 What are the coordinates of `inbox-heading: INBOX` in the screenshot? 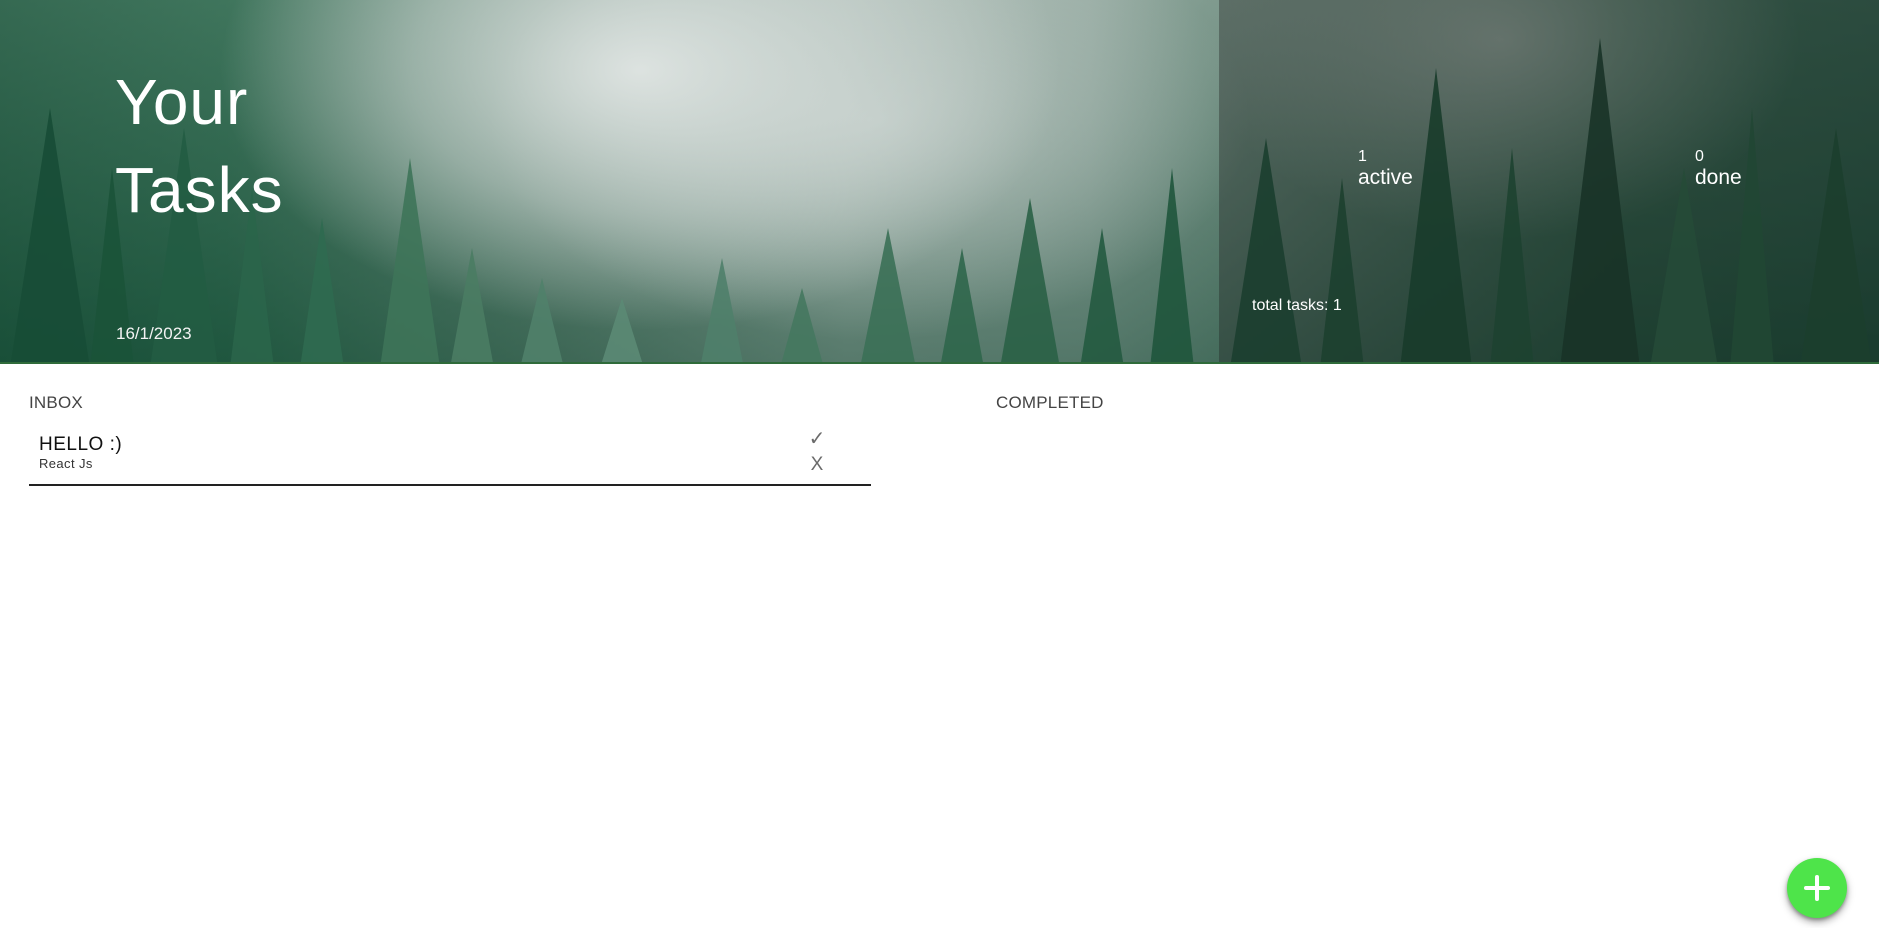 It's located at (56, 402).